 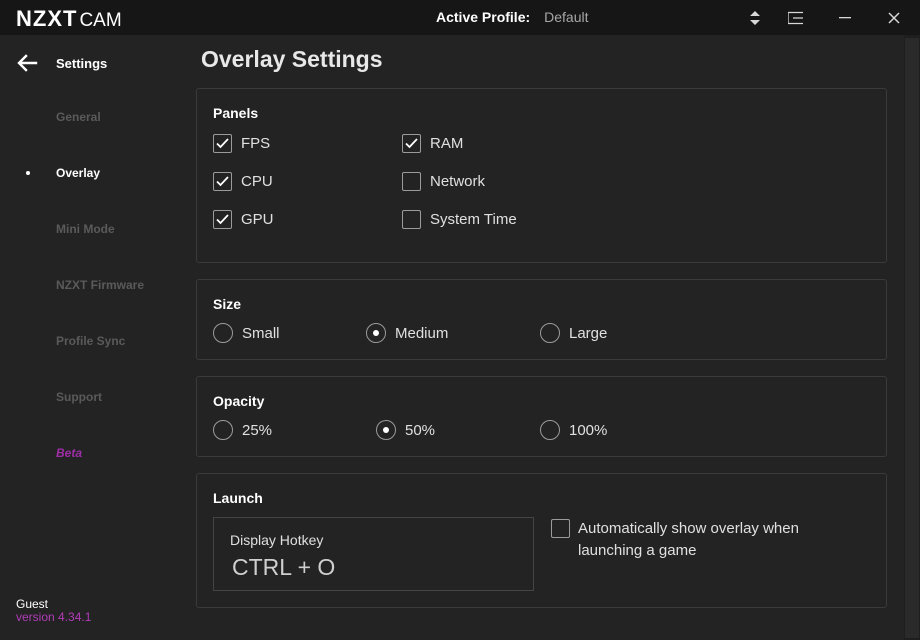 I want to click on radio-size-large: Large, so click(x=573, y=333).